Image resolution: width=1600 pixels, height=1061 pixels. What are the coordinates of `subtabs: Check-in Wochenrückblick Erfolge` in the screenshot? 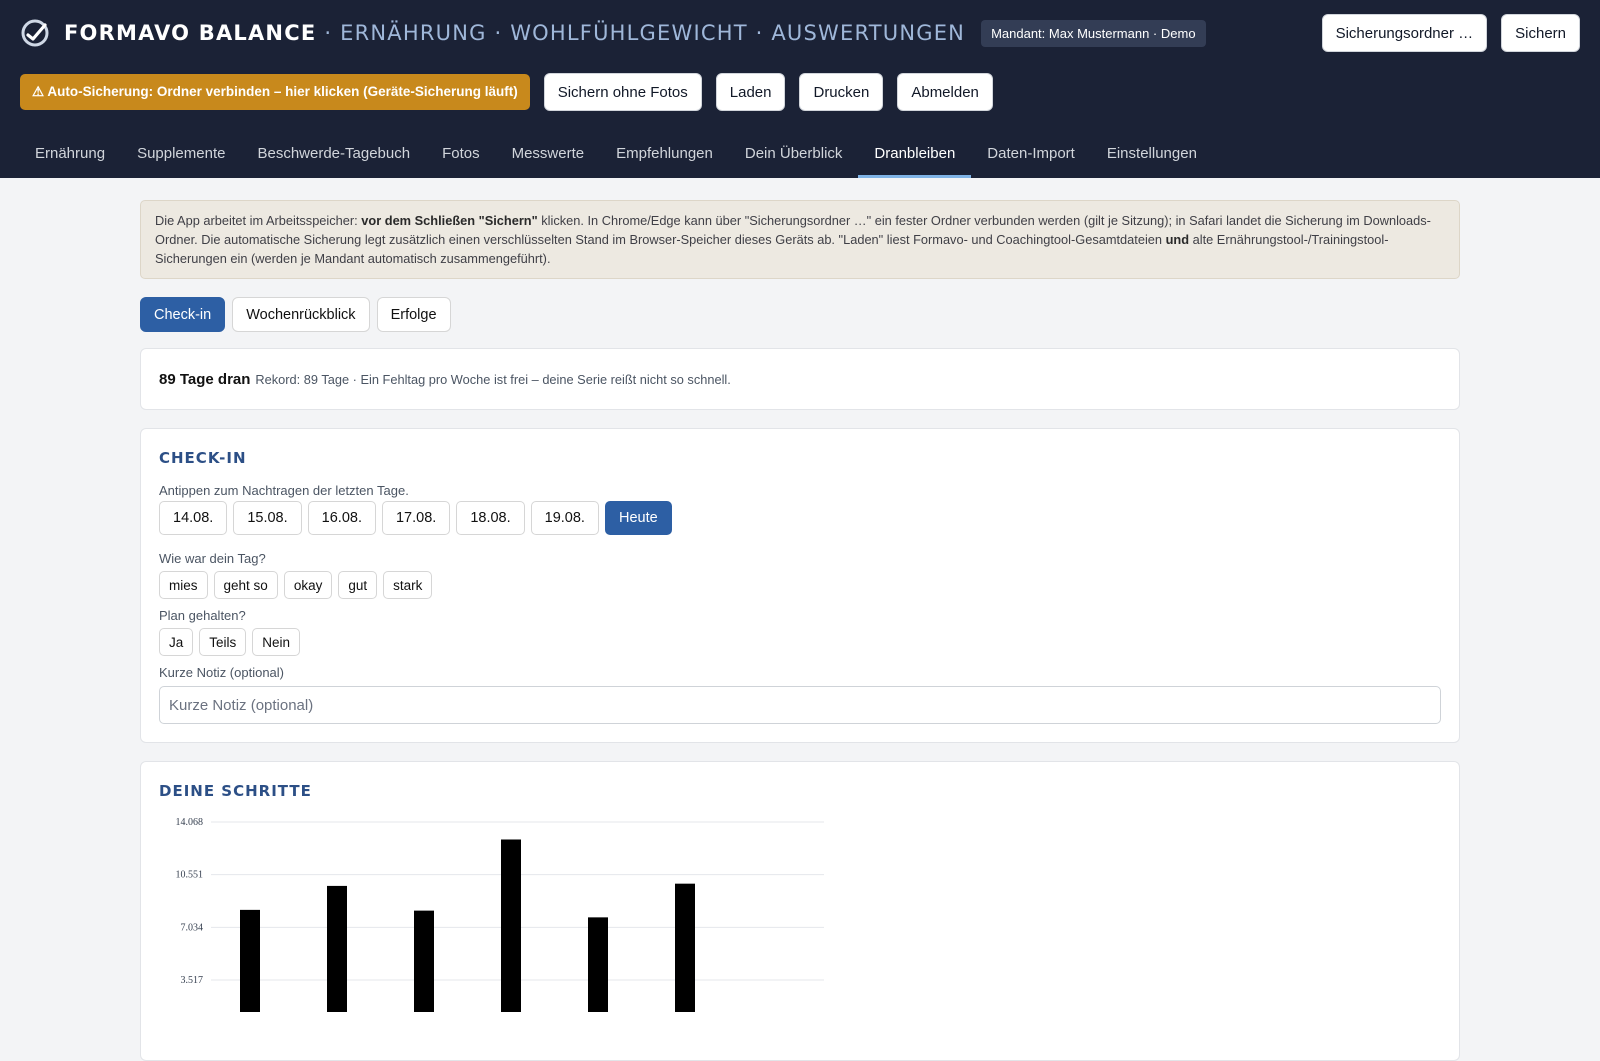 It's located at (800, 314).